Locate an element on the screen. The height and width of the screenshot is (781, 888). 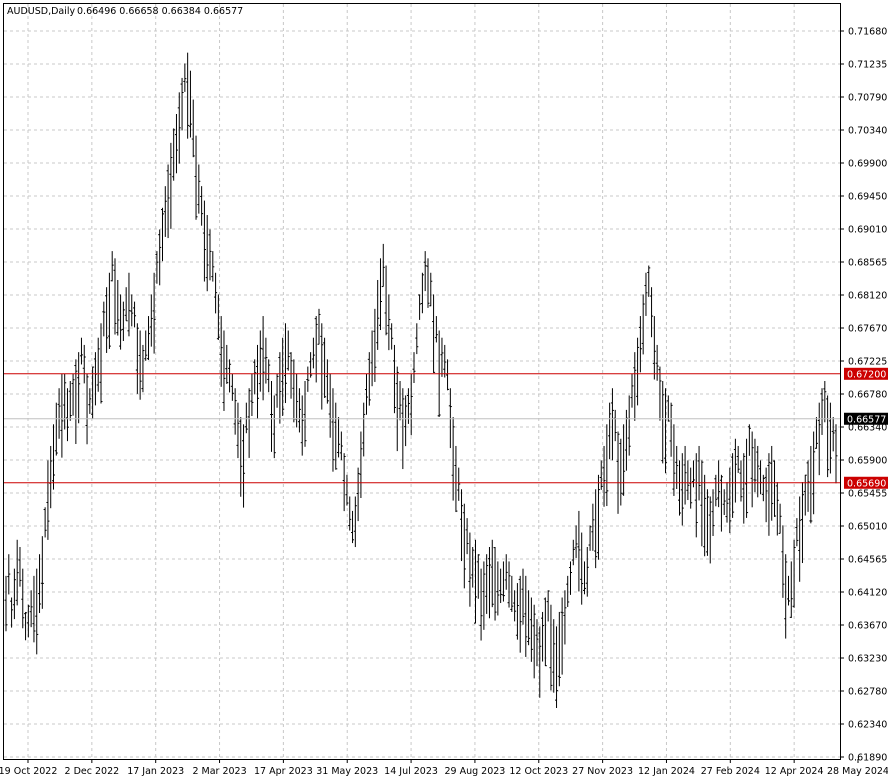
price-tick-label: 0.68565 is located at coordinates (867, 263).